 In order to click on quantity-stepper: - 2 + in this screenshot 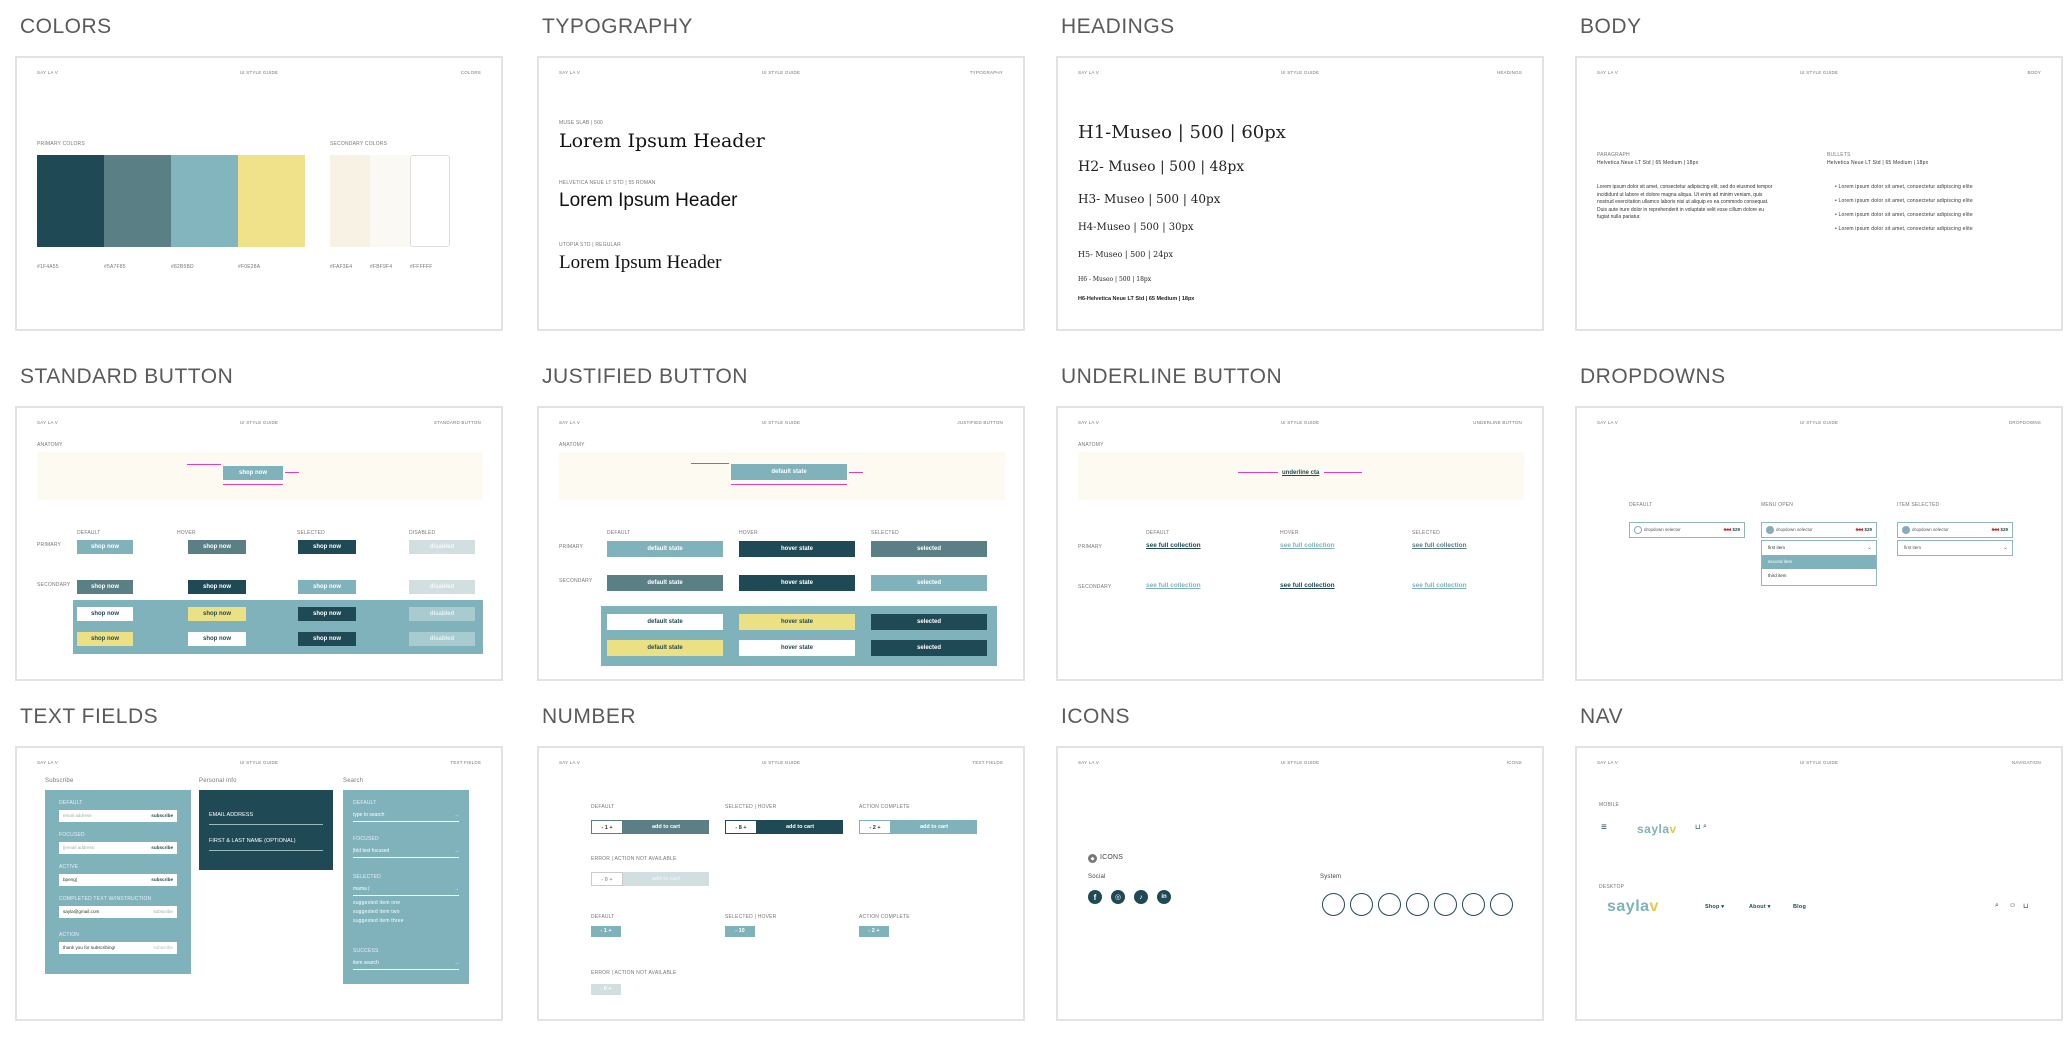, I will do `click(875, 827)`.